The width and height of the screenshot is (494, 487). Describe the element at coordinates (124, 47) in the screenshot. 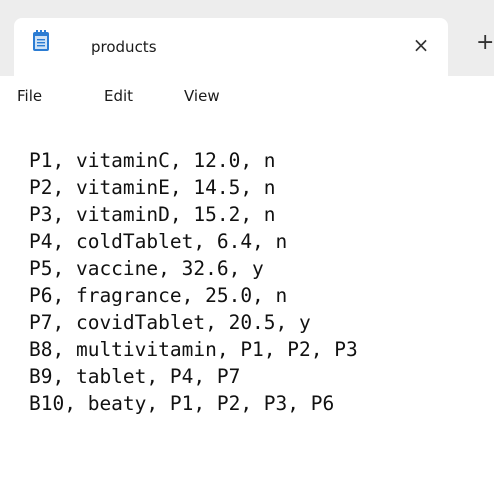

I see `tab-title: products` at that location.